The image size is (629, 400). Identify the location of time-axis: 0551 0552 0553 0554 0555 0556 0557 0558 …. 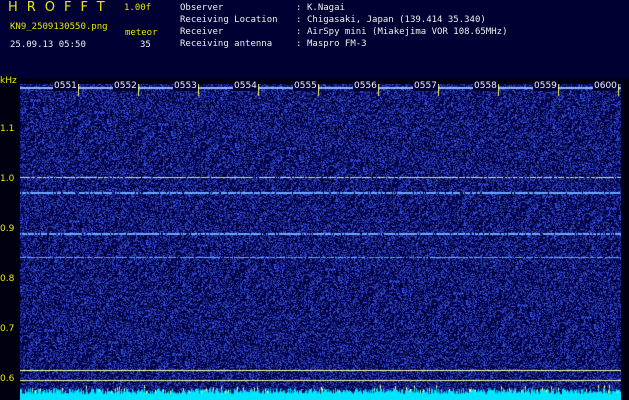
(320, 87).